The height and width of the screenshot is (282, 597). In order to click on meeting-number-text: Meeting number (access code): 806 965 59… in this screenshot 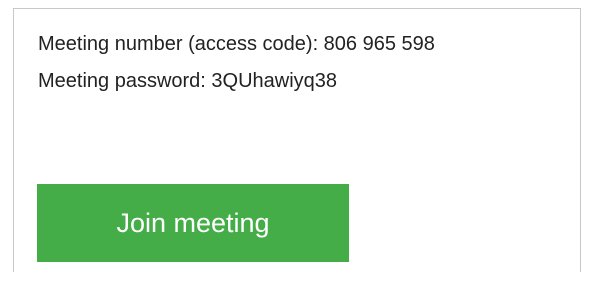, I will do `click(236, 44)`.